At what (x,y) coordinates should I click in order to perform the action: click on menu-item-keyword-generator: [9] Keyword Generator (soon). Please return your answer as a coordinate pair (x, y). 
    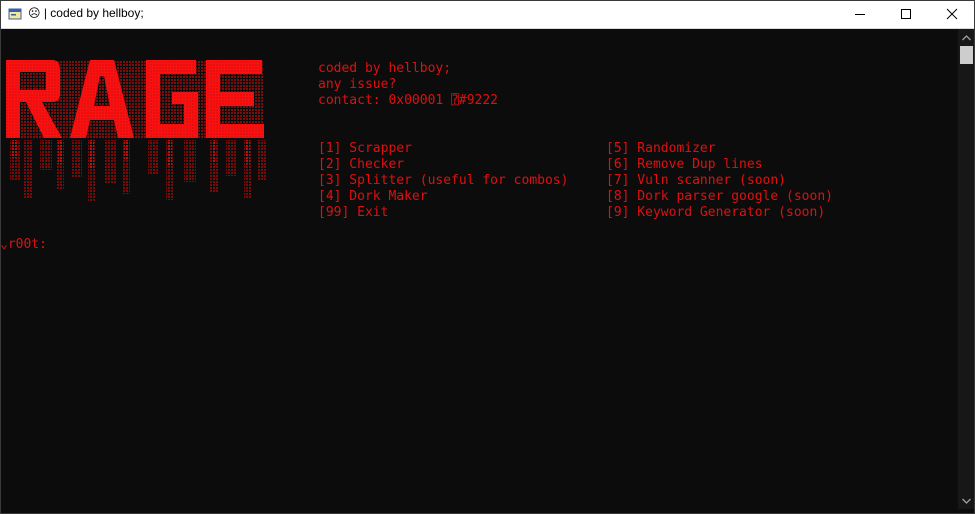
    Looking at the image, I should click on (716, 212).